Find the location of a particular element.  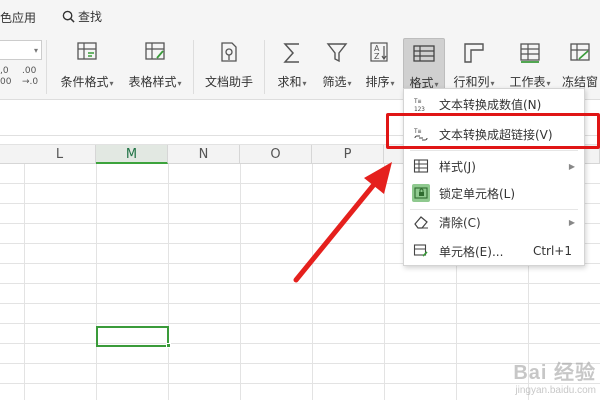

svg-text: T≡ is located at coordinates (418, 101).